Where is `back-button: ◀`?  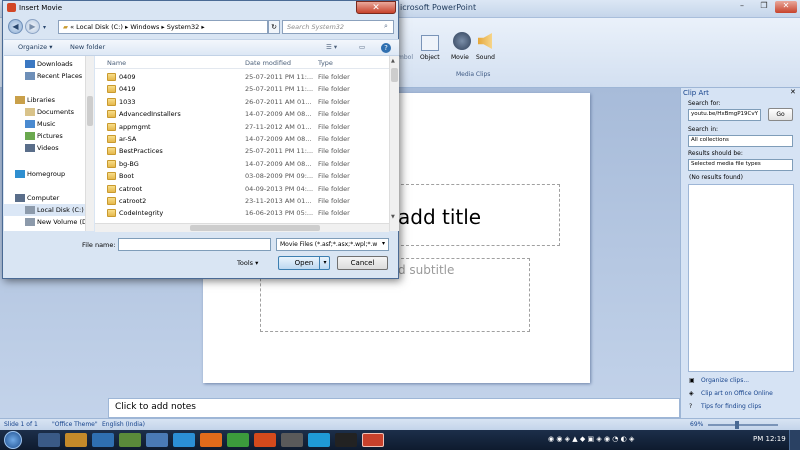 back-button: ◀ is located at coordinates (15, 26).